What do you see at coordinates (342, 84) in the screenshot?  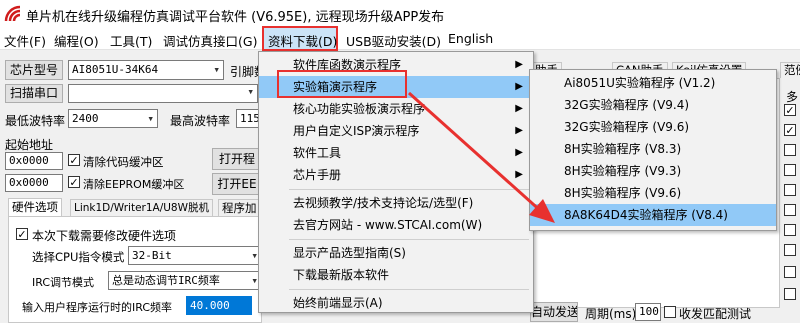 I see `lab-box-highlight` at bounding box center [342, 84].